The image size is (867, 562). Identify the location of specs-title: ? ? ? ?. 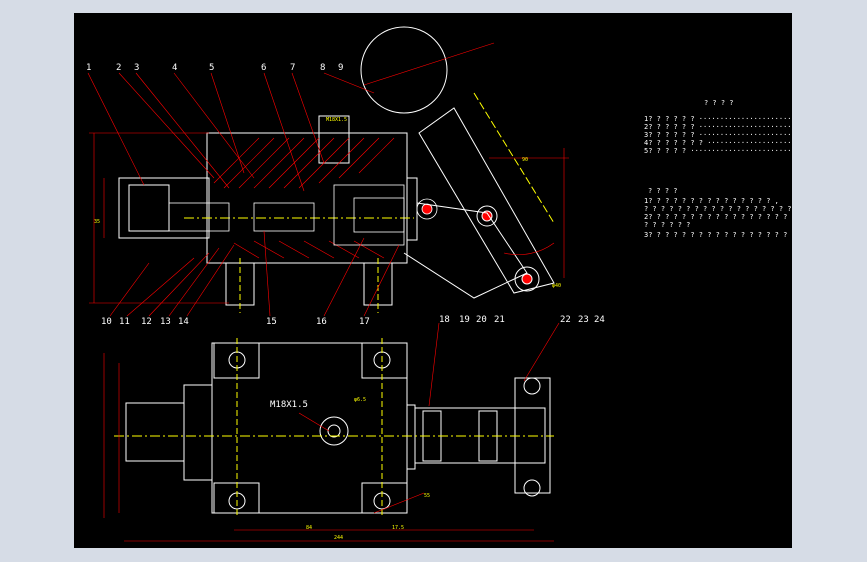
(719, 103).